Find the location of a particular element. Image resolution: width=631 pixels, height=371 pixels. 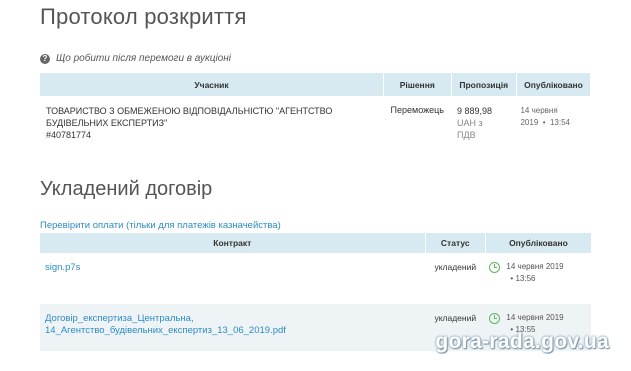

published-time: 13:54 is located at coordinates (560, 122).